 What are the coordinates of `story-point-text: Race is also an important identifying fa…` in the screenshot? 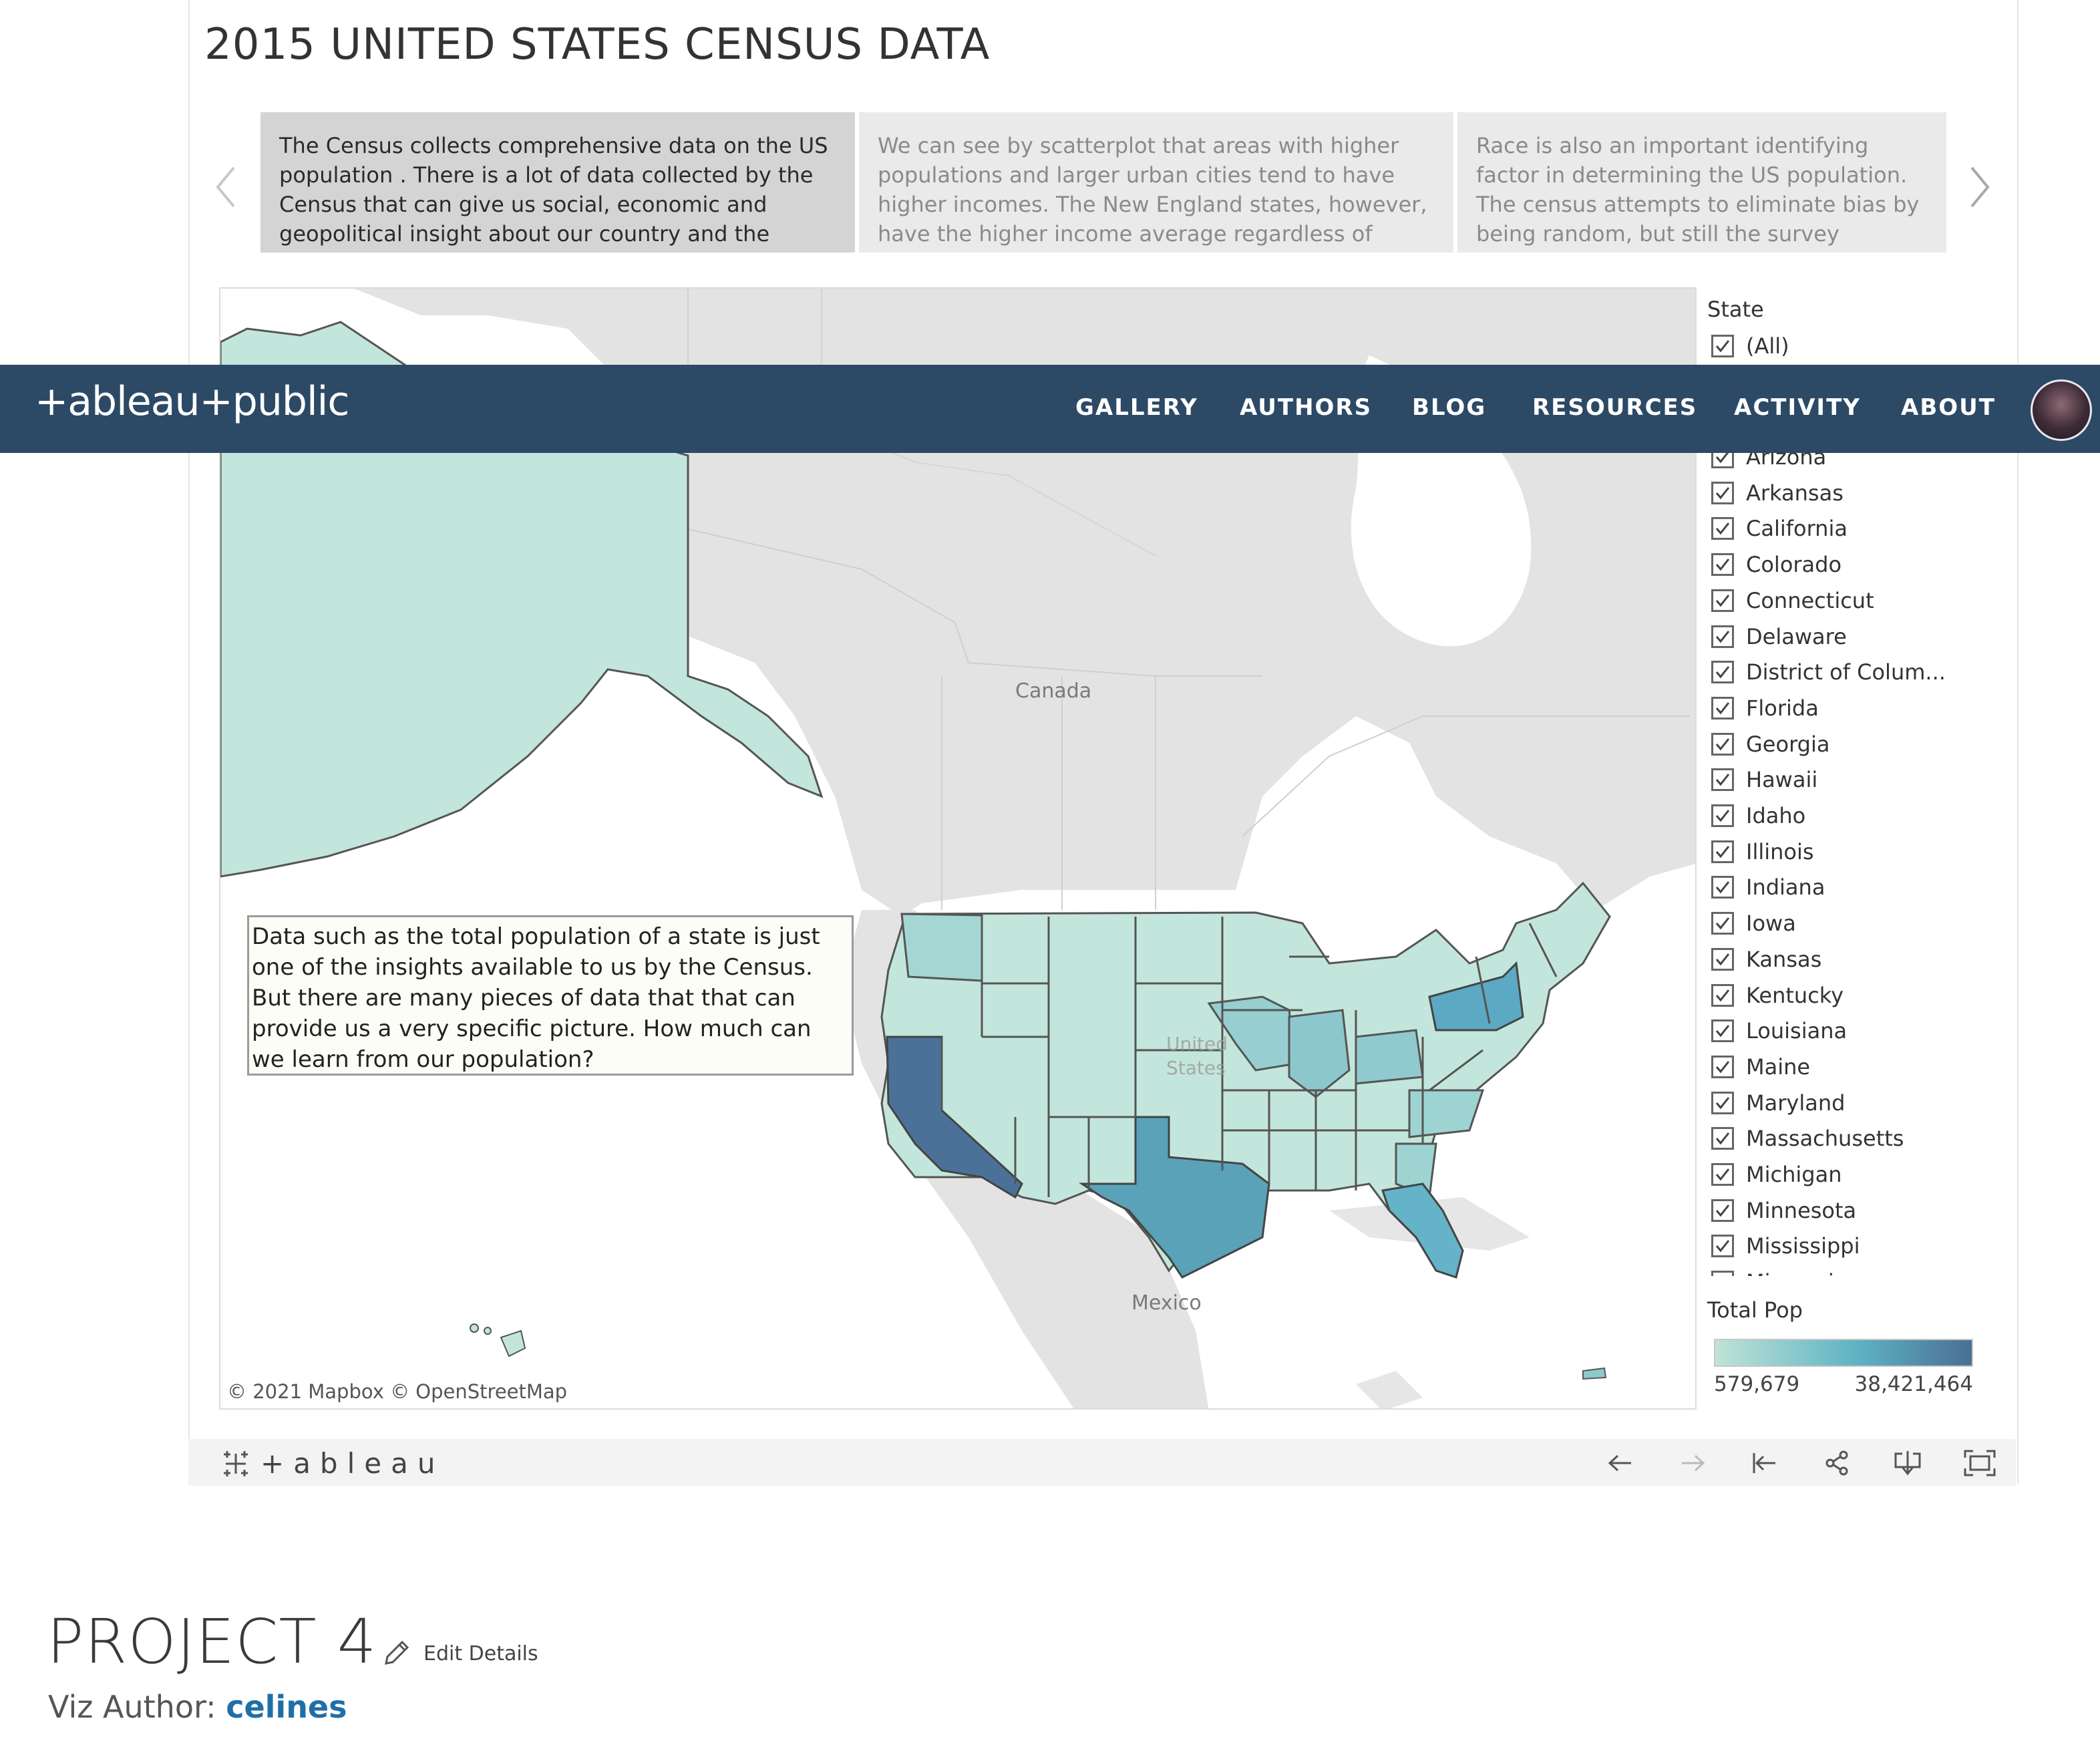 It's located at (1698, 193).